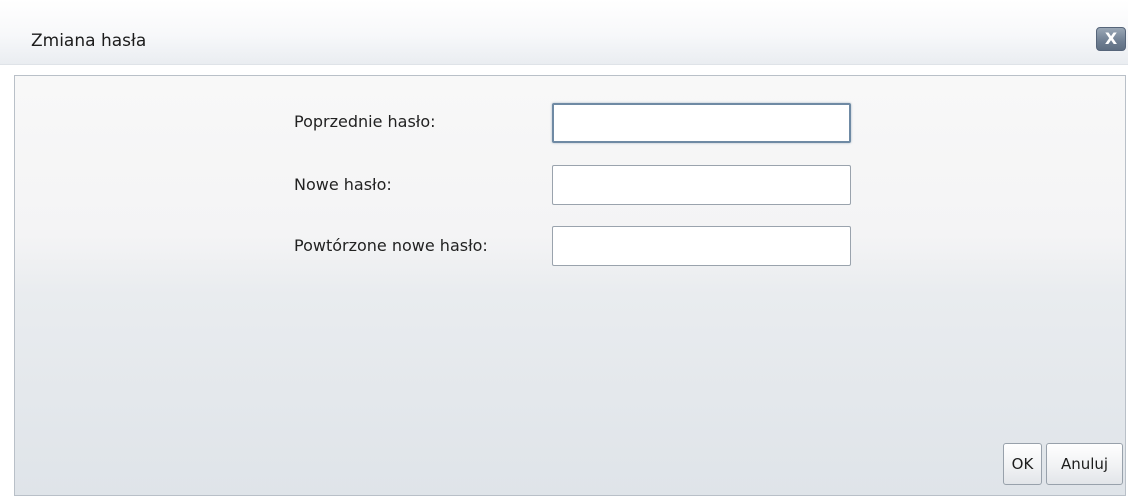 This screenshot has height=499, width=1128. I want to click on old-password-label: Poprzednie hasło:, so click(365, 121).